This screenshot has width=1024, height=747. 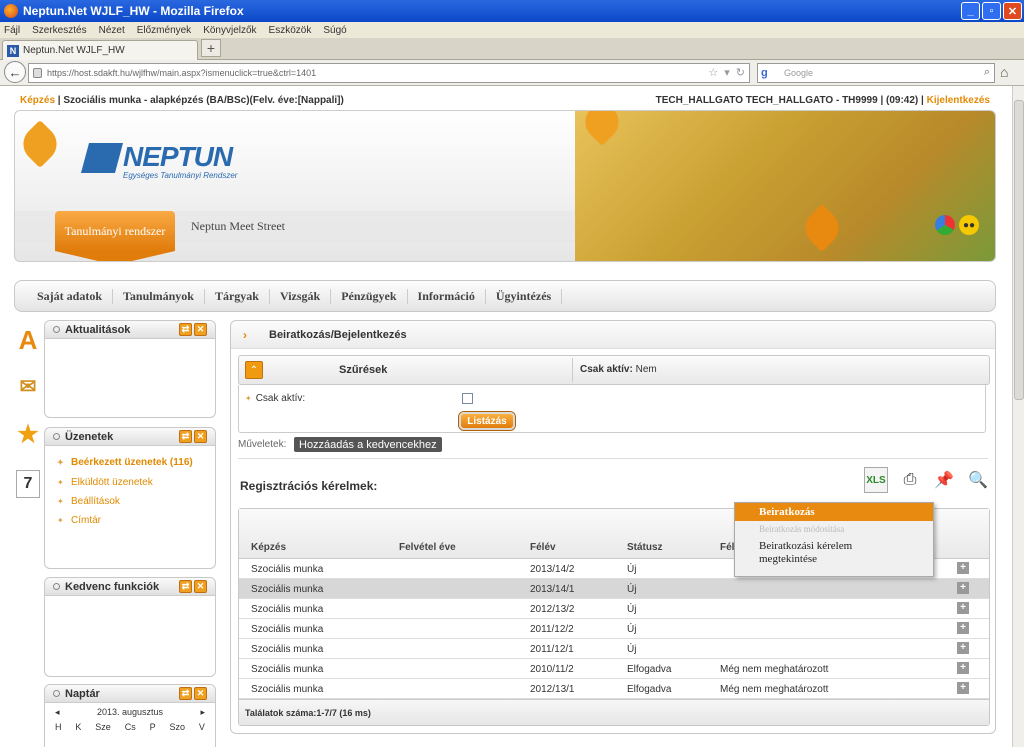 What do you see at coordinates (152, 727) in the screenshot?
I see `weekday: P` at bounding box center [152, 727].